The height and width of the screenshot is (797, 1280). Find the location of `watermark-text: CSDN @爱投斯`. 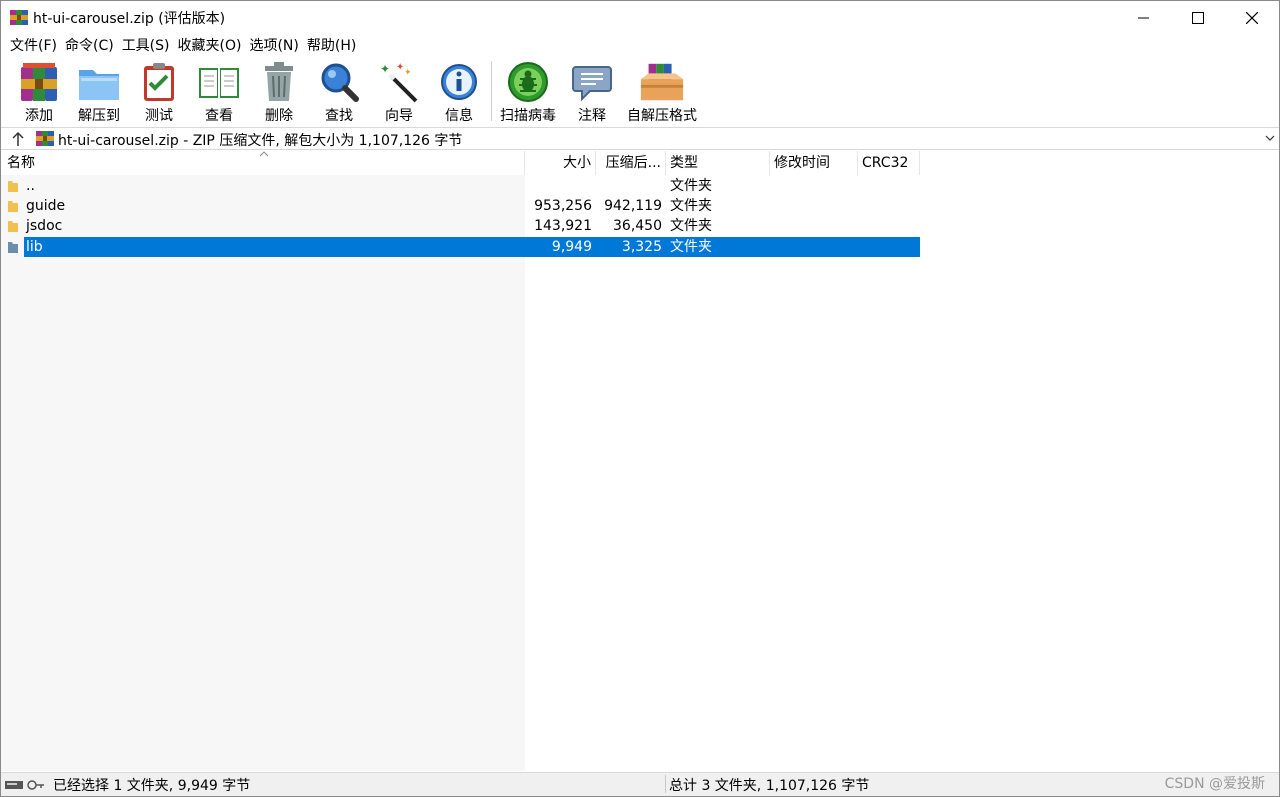

watermark-text: CSDN @爱投斯 is located at coordinates (1214, 784).